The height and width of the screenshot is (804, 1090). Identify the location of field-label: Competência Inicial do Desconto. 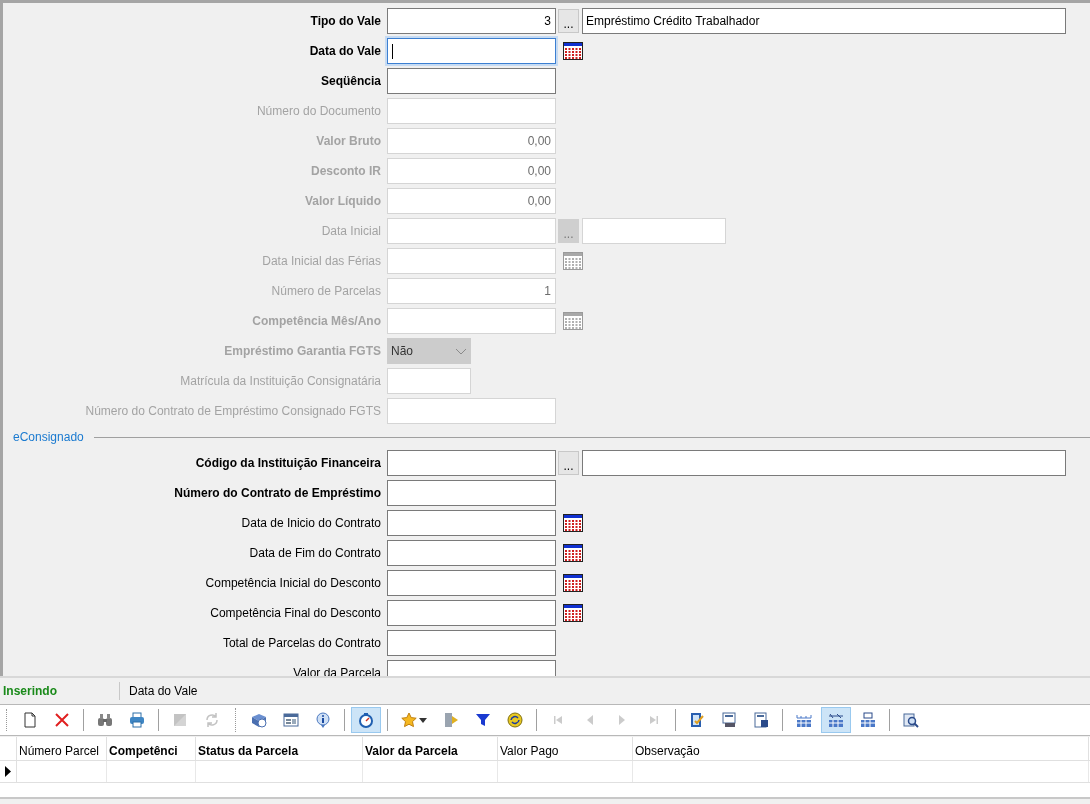
(293, 583).